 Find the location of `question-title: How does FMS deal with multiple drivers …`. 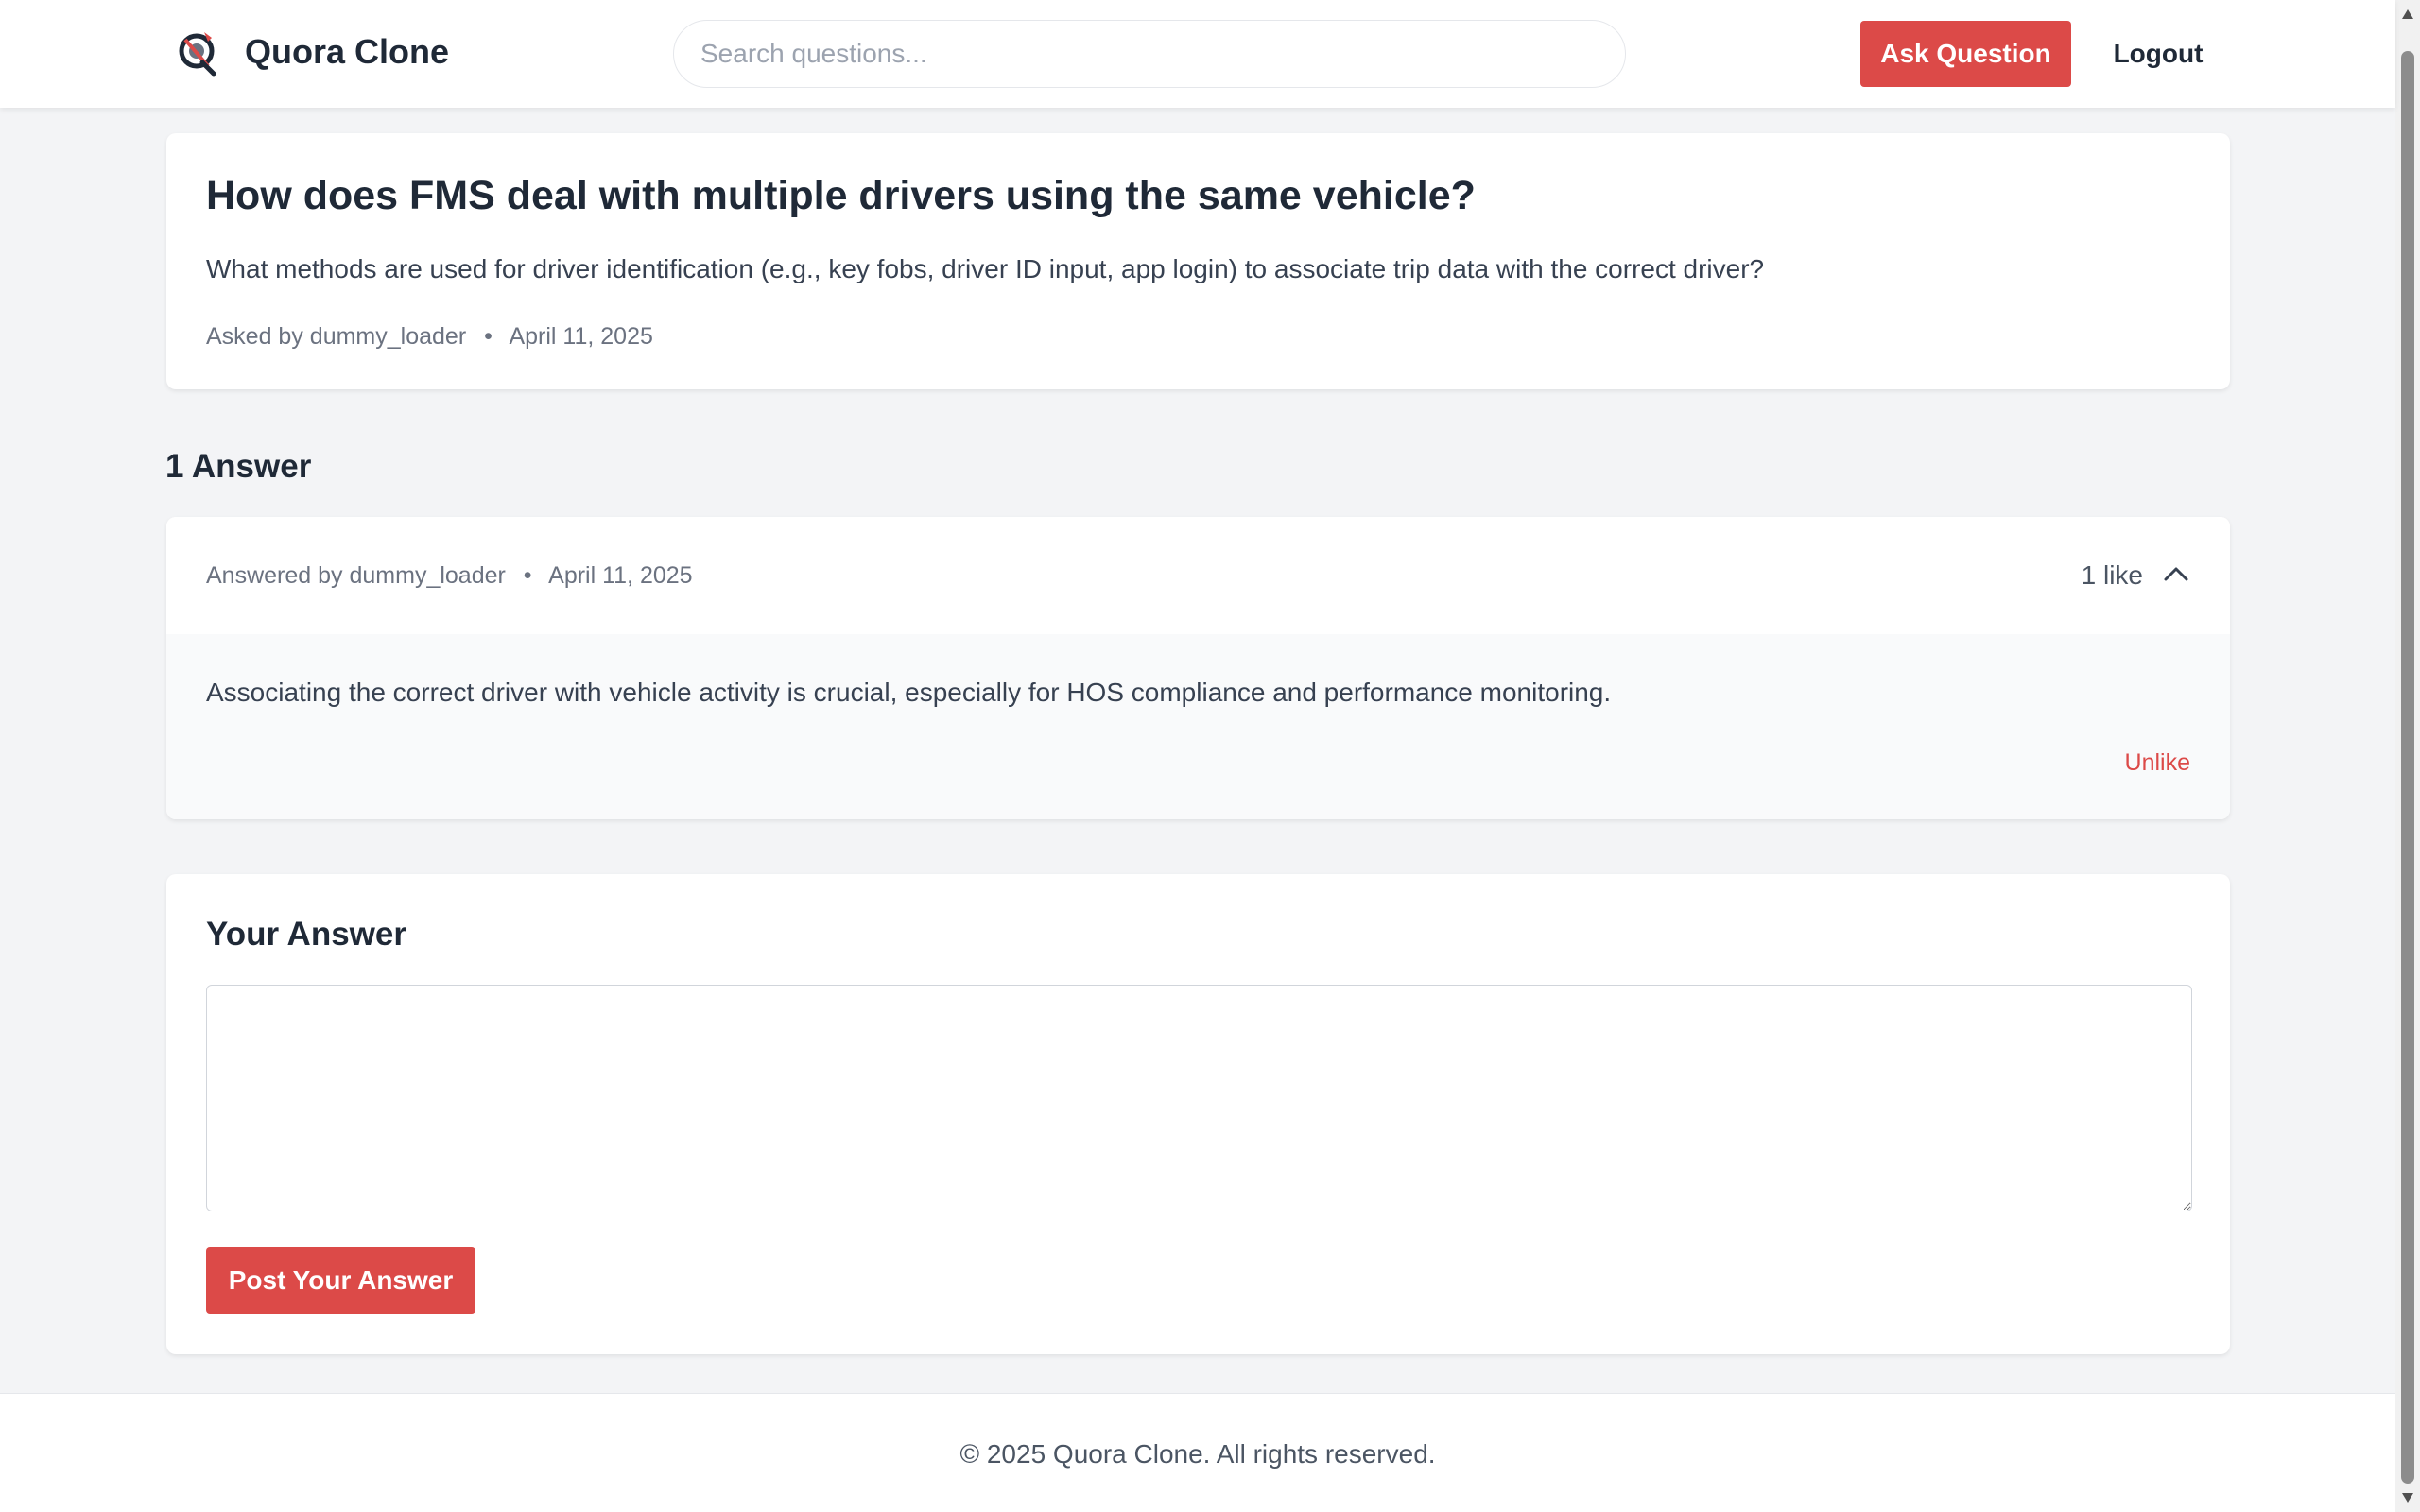

question-title: How does FMS deal with multiple drivers … is located at coordinates (841, 195).